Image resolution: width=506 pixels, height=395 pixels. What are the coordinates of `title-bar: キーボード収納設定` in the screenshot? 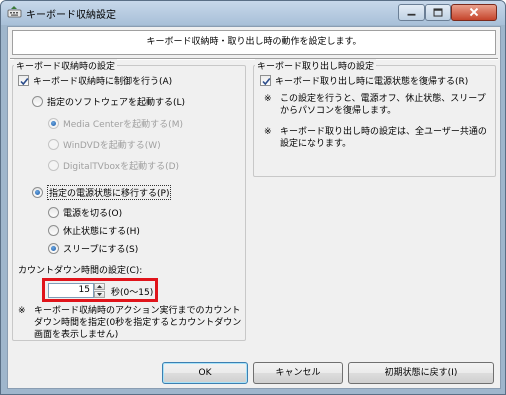 It's located at (253, 13).